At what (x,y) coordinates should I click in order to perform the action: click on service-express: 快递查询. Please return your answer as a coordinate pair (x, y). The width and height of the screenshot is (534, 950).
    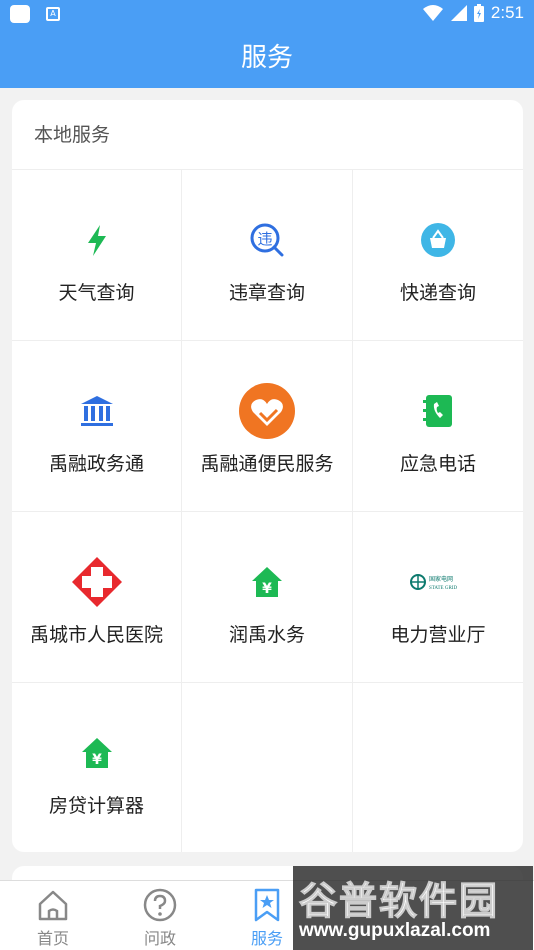
    Looking at the image, I should click on (438, 255).